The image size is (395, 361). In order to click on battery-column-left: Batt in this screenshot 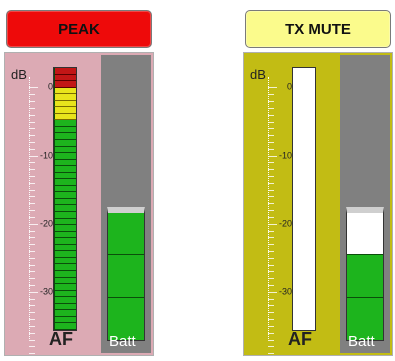, I will do `click(126, 204)`.